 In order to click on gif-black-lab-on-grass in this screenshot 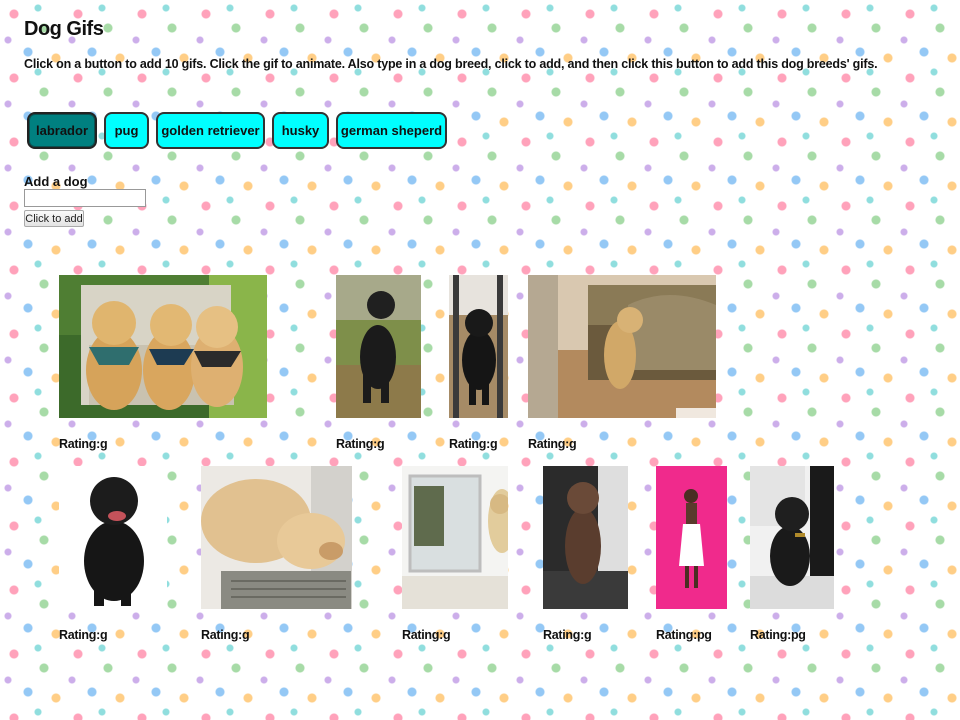, I will do `click(378, 346)`.